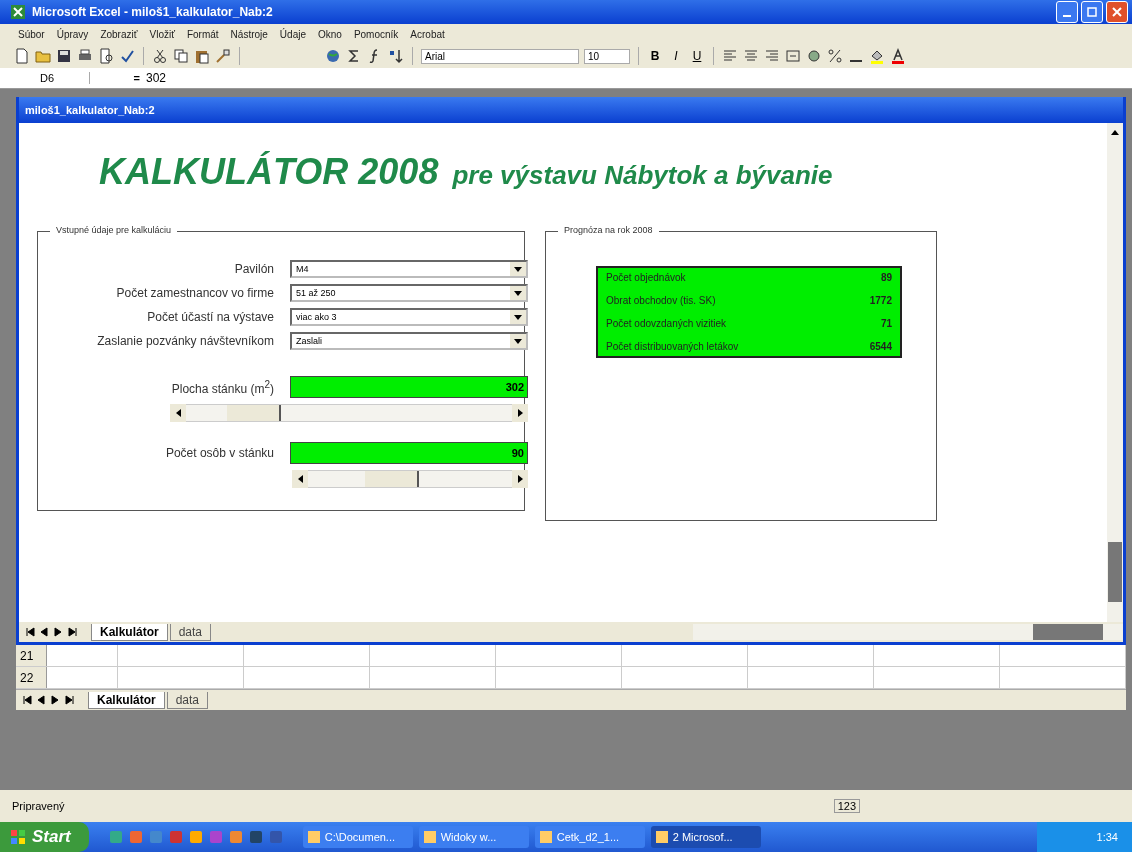 The image size is (1132, 852). I want to click on forecast-label: Počet distribuovaných letákov, so click(672, 346).